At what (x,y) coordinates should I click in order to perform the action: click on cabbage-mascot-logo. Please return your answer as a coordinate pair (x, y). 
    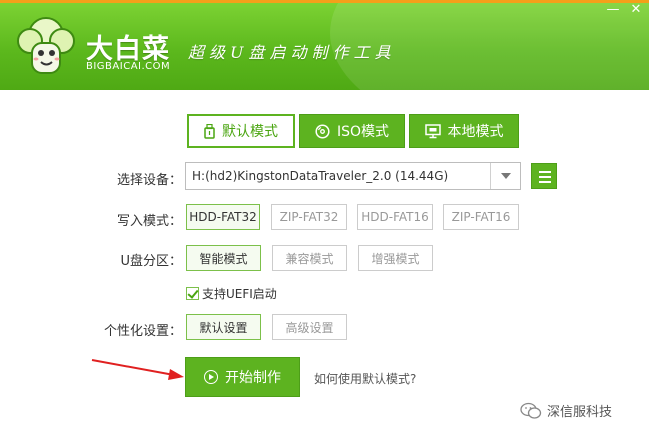
    Looking at the image, I should click on (46, 45).